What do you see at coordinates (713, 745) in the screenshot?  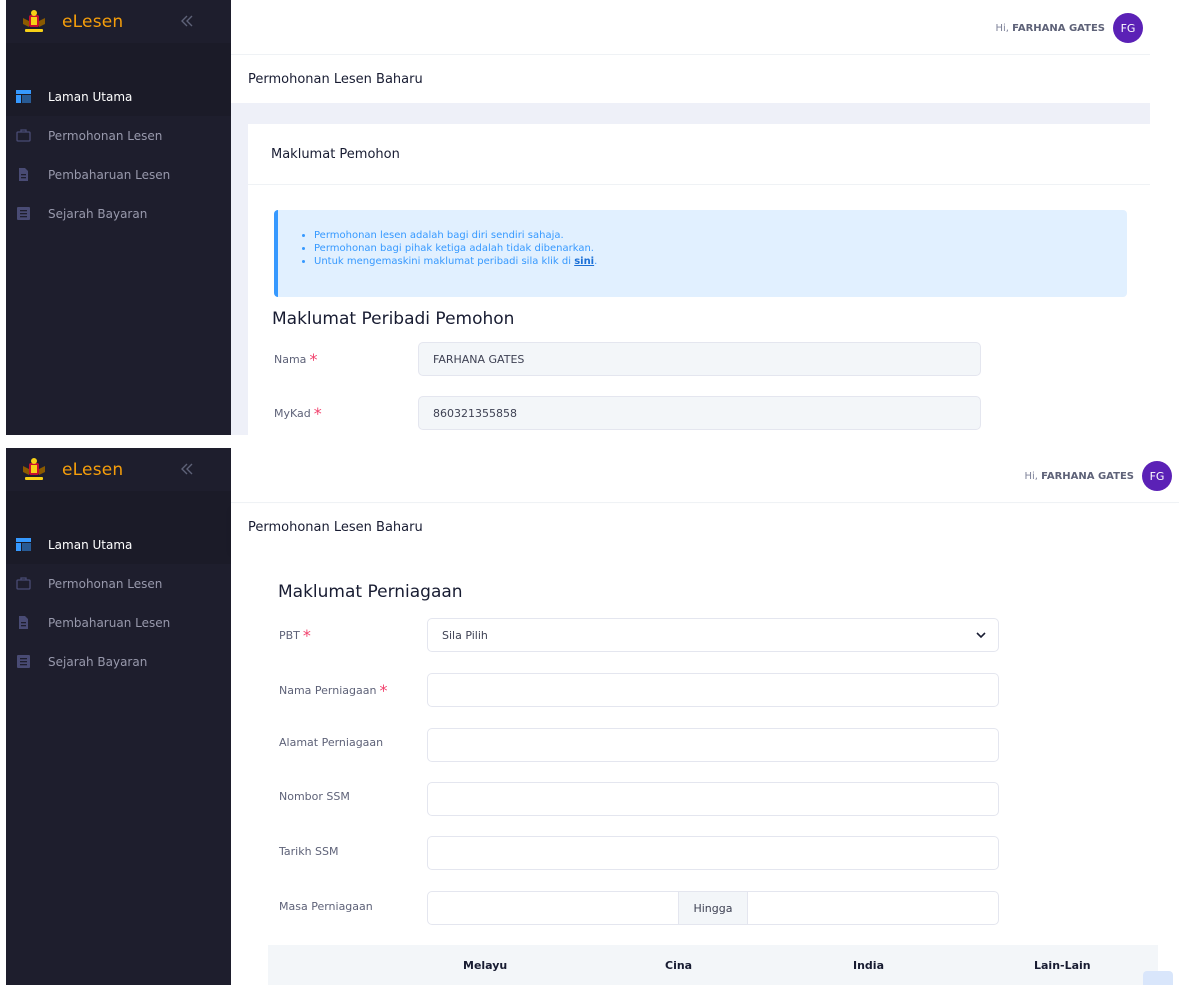 I see `alamat-perniagaan-input` at bounding box center [713, 745].